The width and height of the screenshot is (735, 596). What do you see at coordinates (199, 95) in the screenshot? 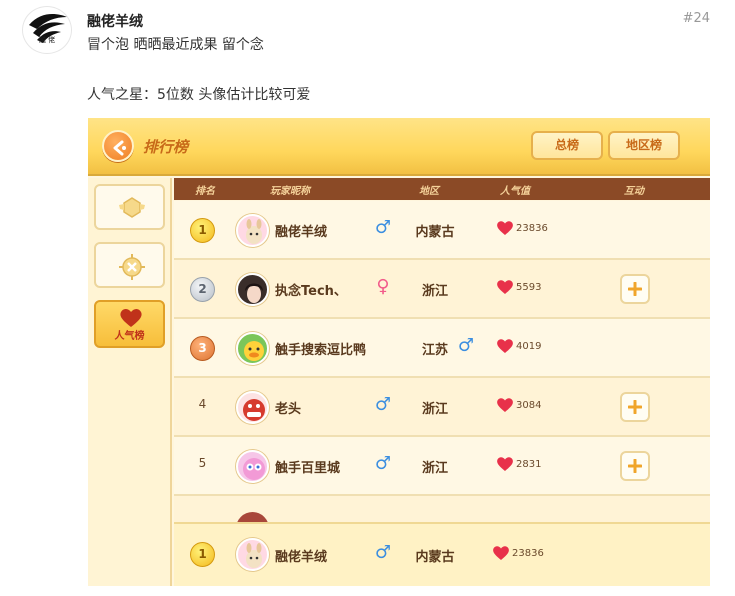
I see `post-text-line2: 人气之星：5位数 头像估计比较可爱` at bounding box center [199, 95].